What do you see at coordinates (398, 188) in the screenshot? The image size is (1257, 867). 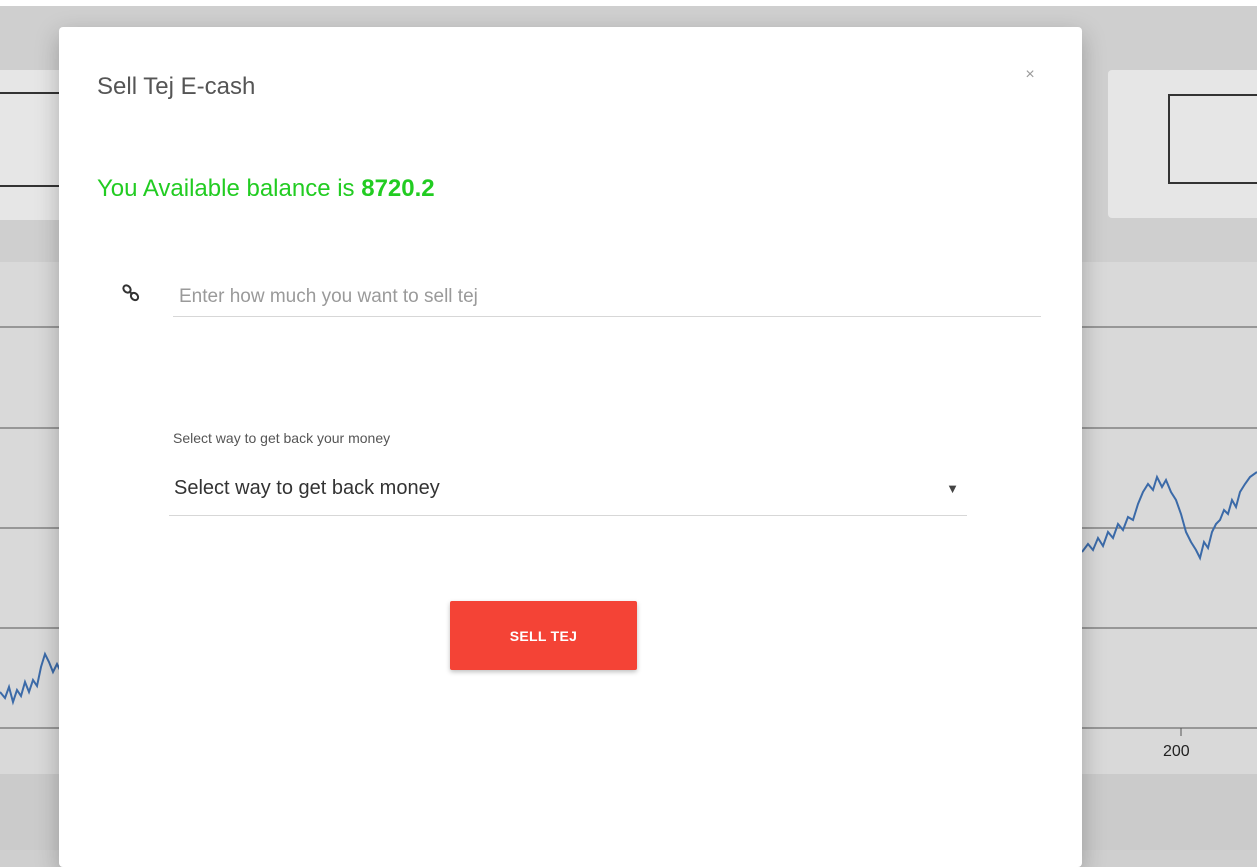 I see `balance-value: 8720.2` at bounding box center [398, 188].